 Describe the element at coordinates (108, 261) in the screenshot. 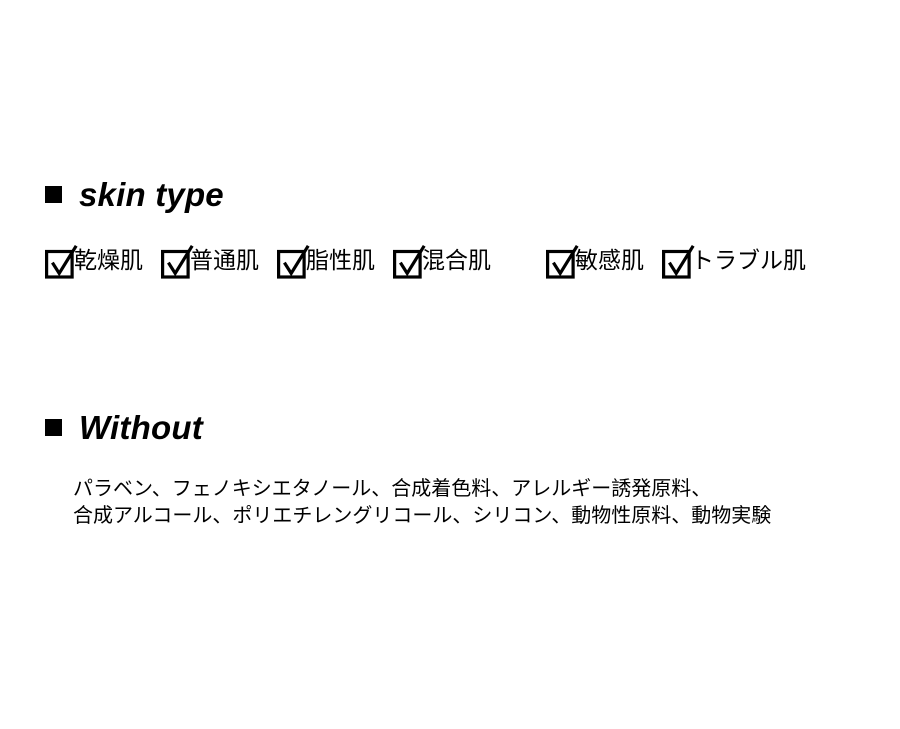

I see `checkbox-label: 乾燥肌` at that location.